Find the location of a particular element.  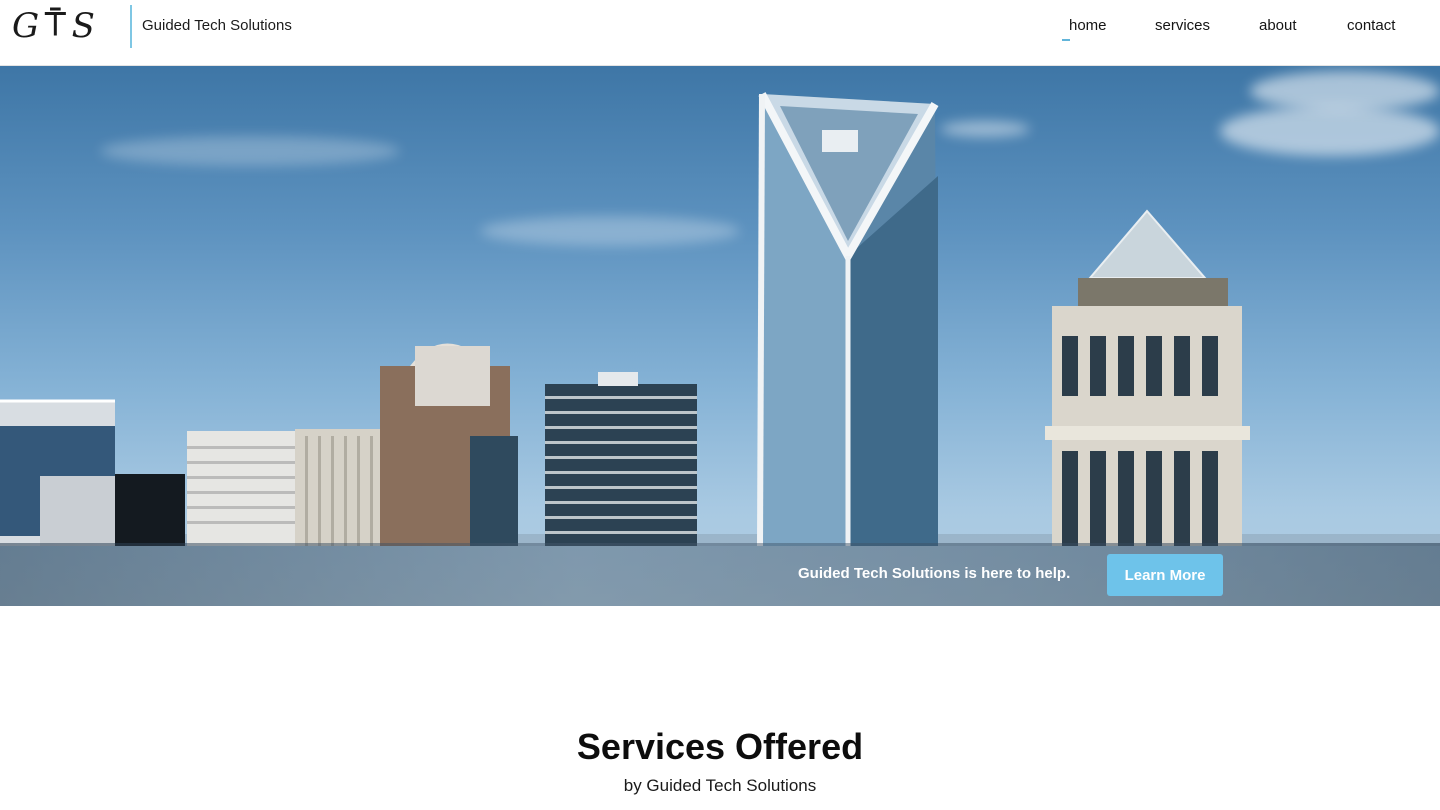

logo-figure-icon: ⍑ is located at coordinates (57, 24).